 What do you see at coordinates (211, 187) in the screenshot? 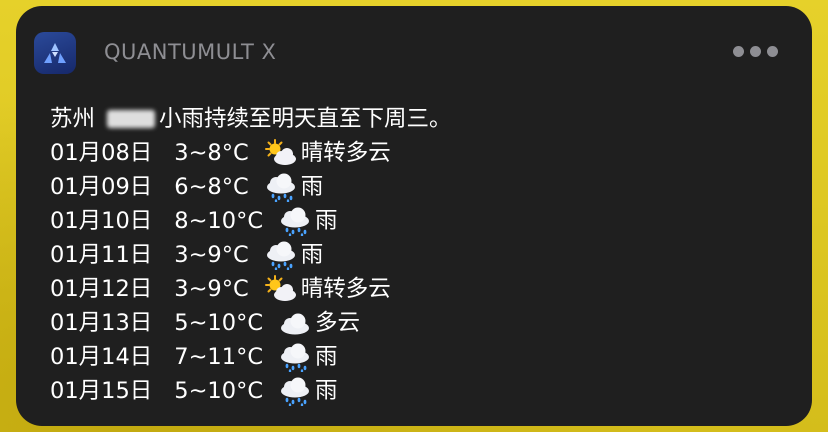
I see `forecast-temperature: 6~8°C` at bounding box center [211, 187].